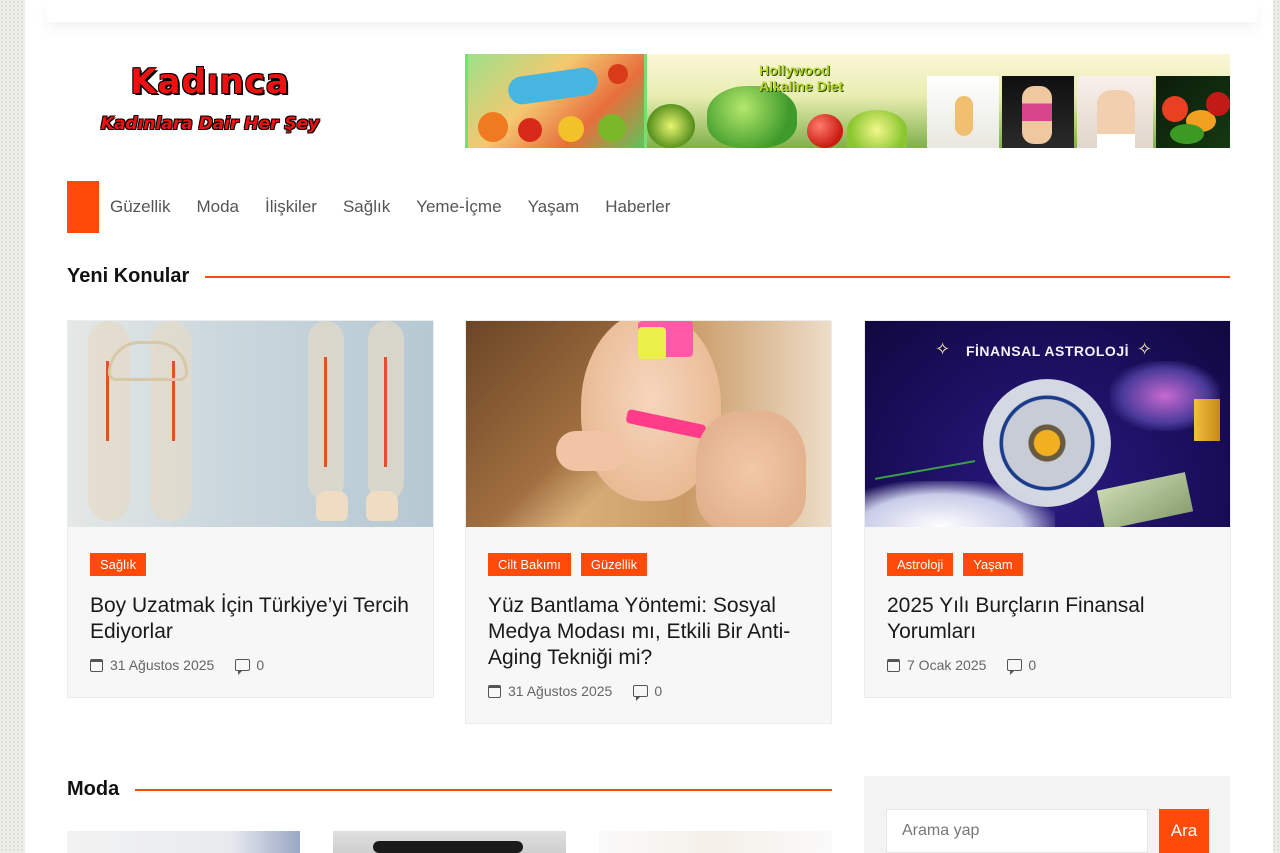 This screenshot has height=853, width=1280. I want to click on banner-text: Hollywood Alkaline Diet, so click(801, 78).